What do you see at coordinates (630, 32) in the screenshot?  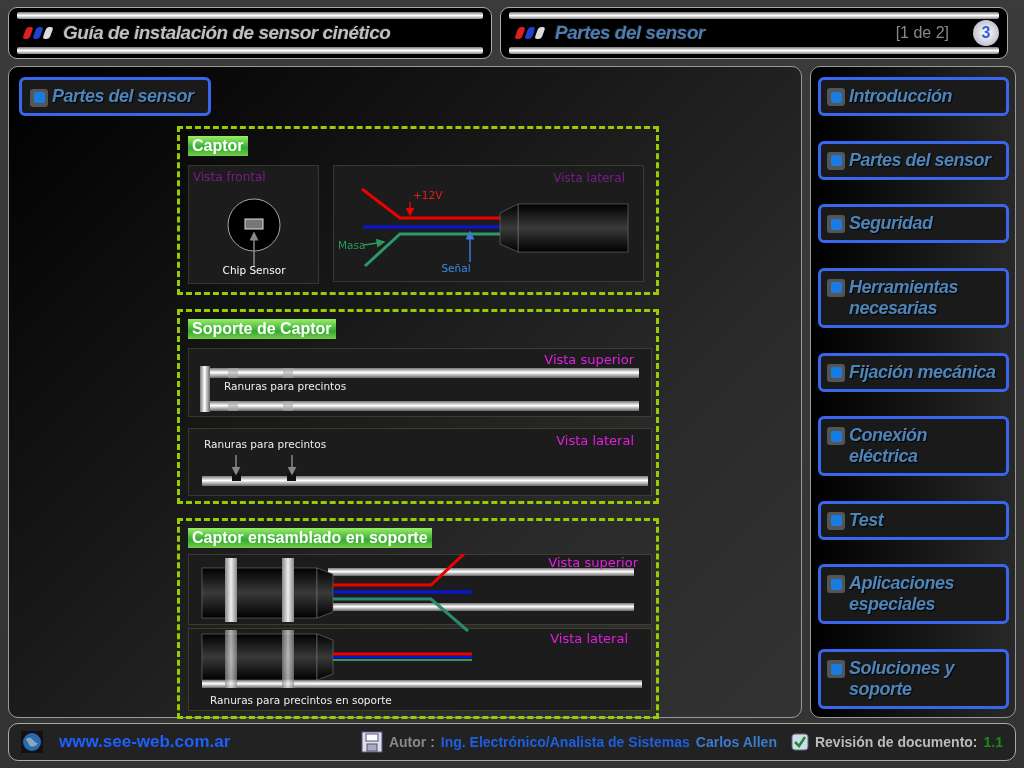 I see `slide-title: Partes del sensor` at bounding box center [630, 32].